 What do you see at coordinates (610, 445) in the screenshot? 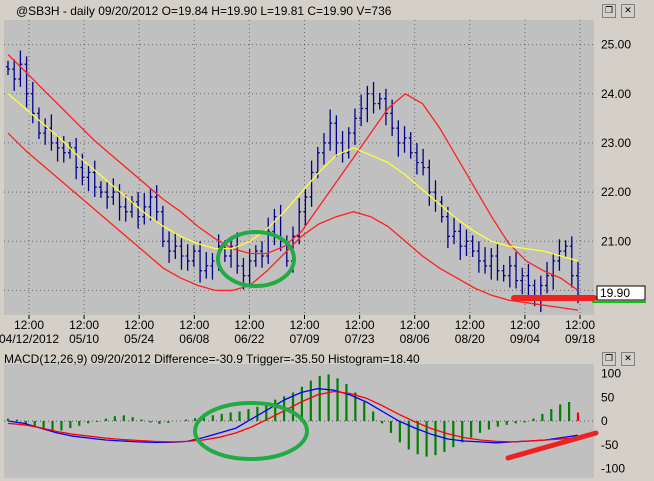
I see `macd-y-tick-label: -50` at bounding box center [610, 445].